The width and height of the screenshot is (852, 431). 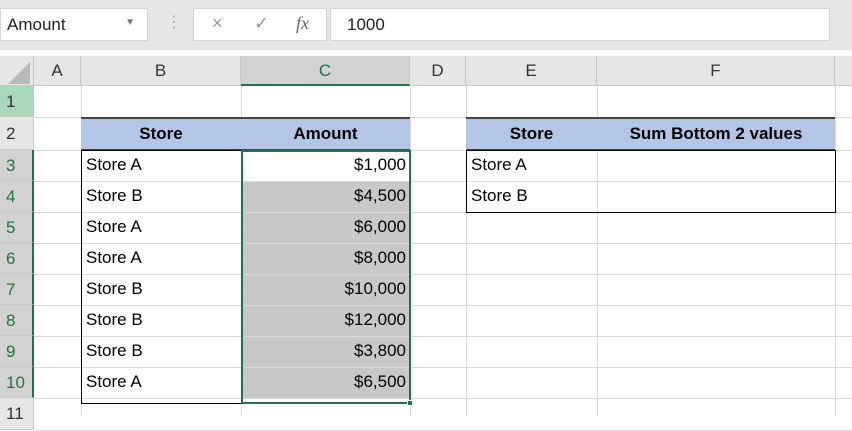 What do you see at coordinates (74, 24) in the screenshot?
I see `name-box: Amount ▼` at bounding box center [74, 24].